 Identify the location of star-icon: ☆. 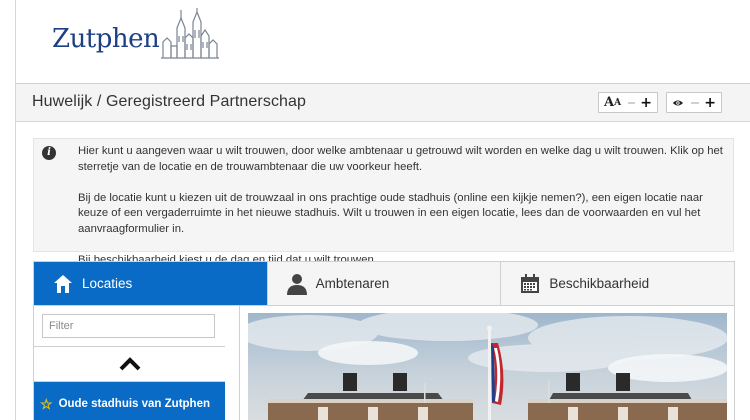
(46, 404).